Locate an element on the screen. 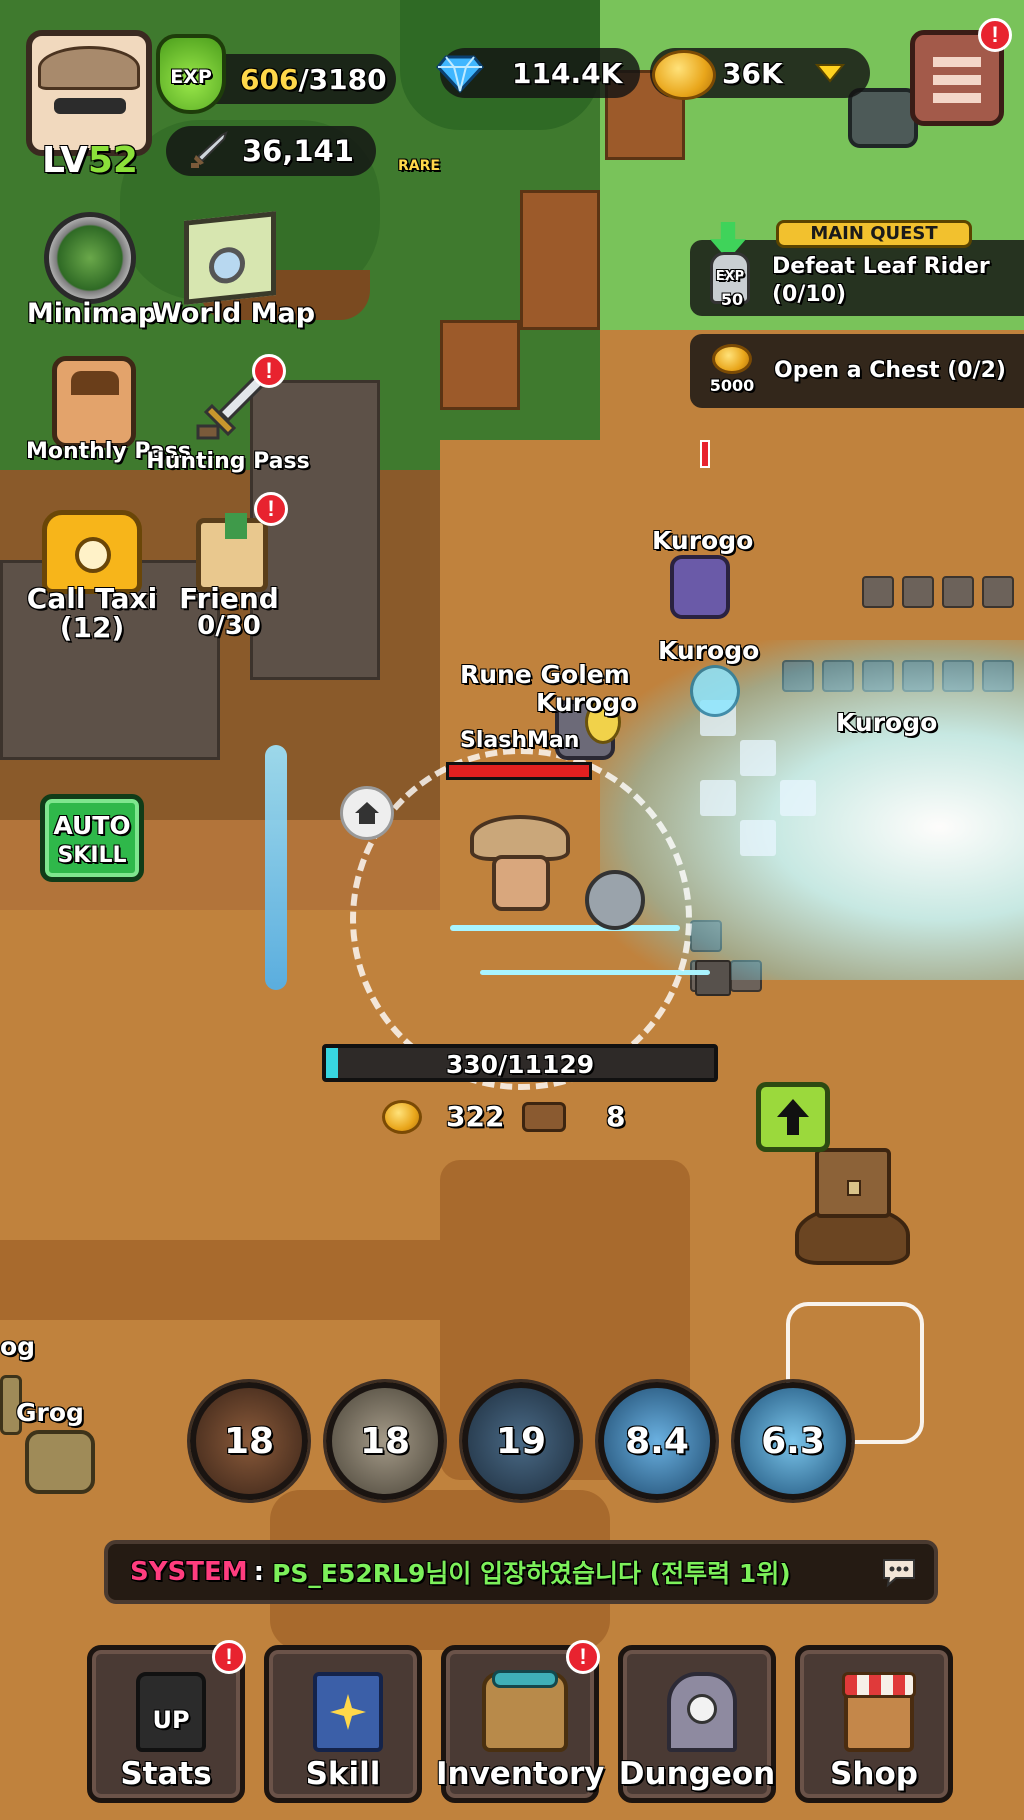 The image size is (1024, 1820). backpack-roll is located at coordinates (525, 1679).